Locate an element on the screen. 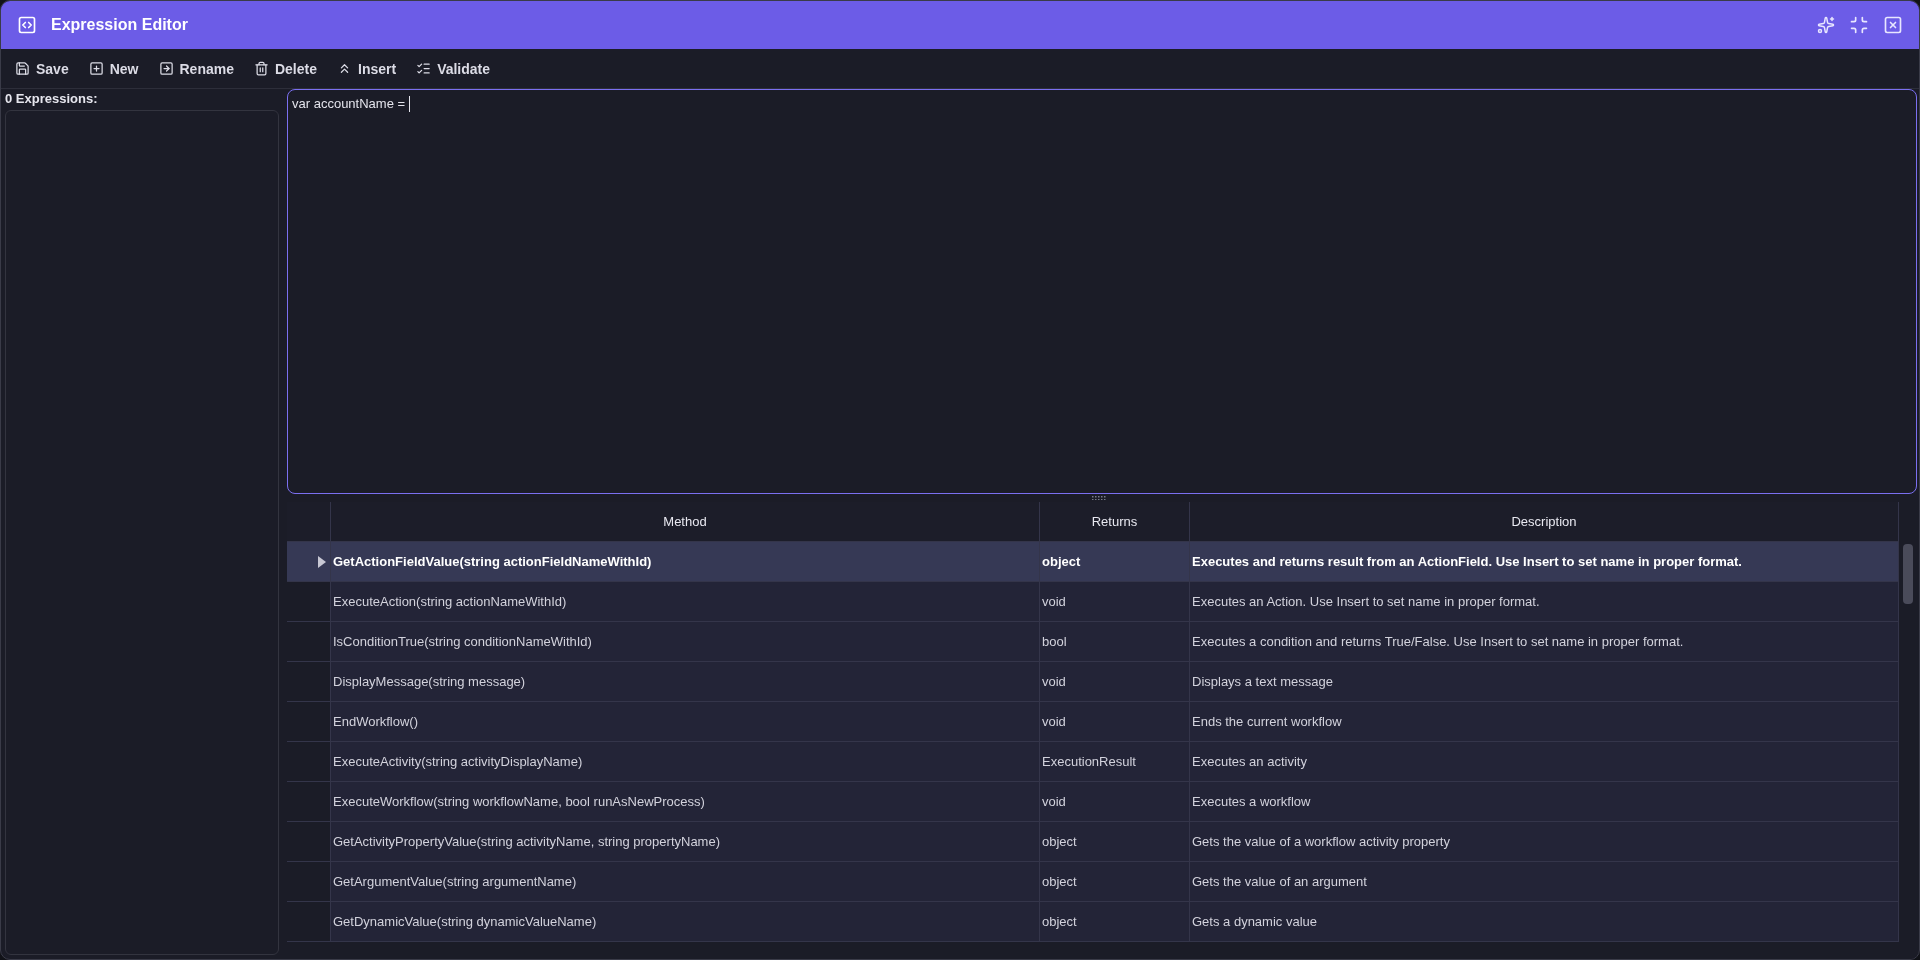 The width and height of the screenshot is (1920, 960). column-header: Returns is located at coordinates (1115, 522).